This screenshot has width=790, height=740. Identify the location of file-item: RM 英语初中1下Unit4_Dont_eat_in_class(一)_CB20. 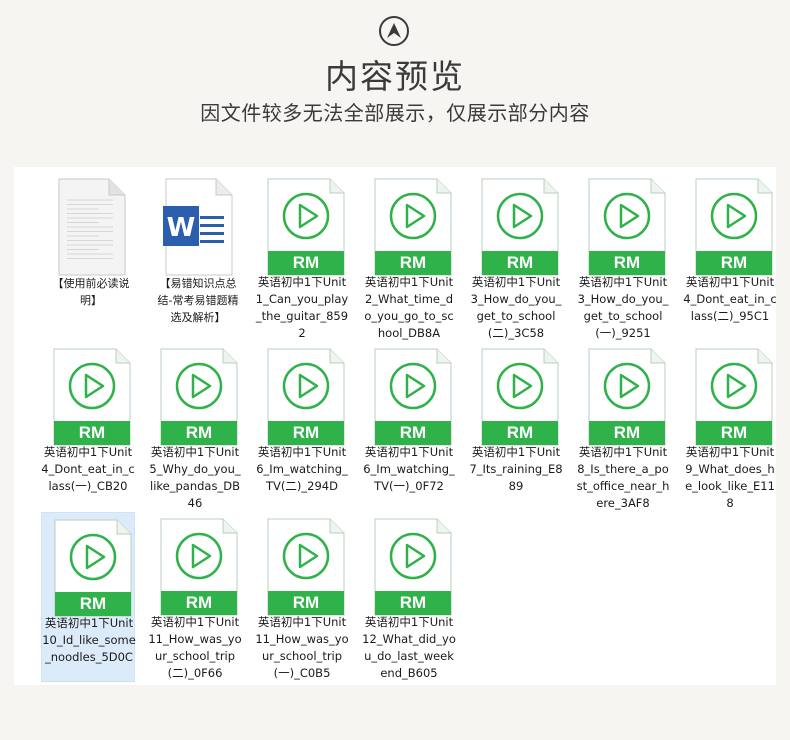
(88, 427).